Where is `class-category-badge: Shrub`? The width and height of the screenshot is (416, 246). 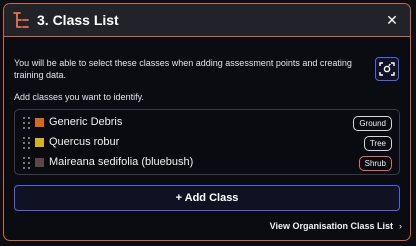
class-category-badge: Shrub is located at coordinates (375, 163).